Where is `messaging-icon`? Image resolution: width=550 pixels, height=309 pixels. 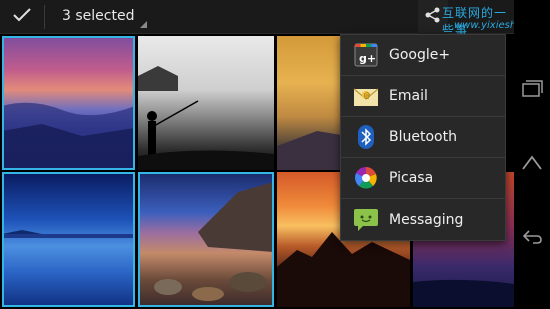
messaging-icon is located at coordinates (366, 220).